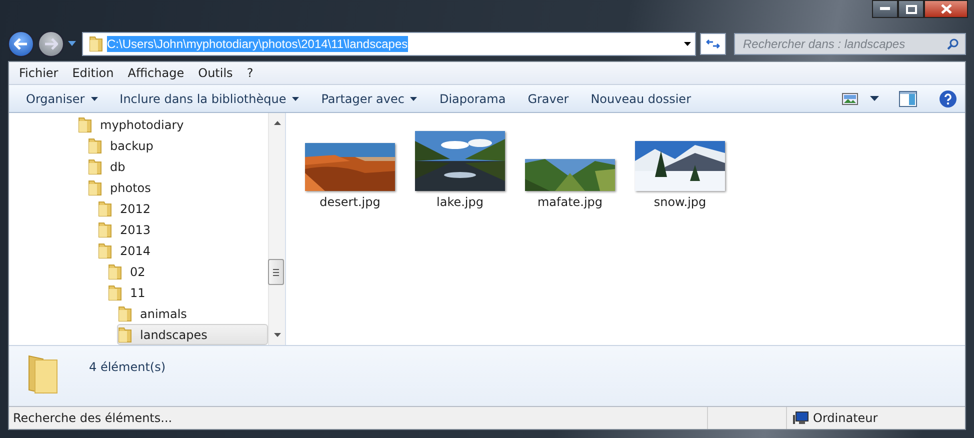 This screenshot has height=438, width=974. I want to click on toolbar-button: Diaporama, so click(472, 98).